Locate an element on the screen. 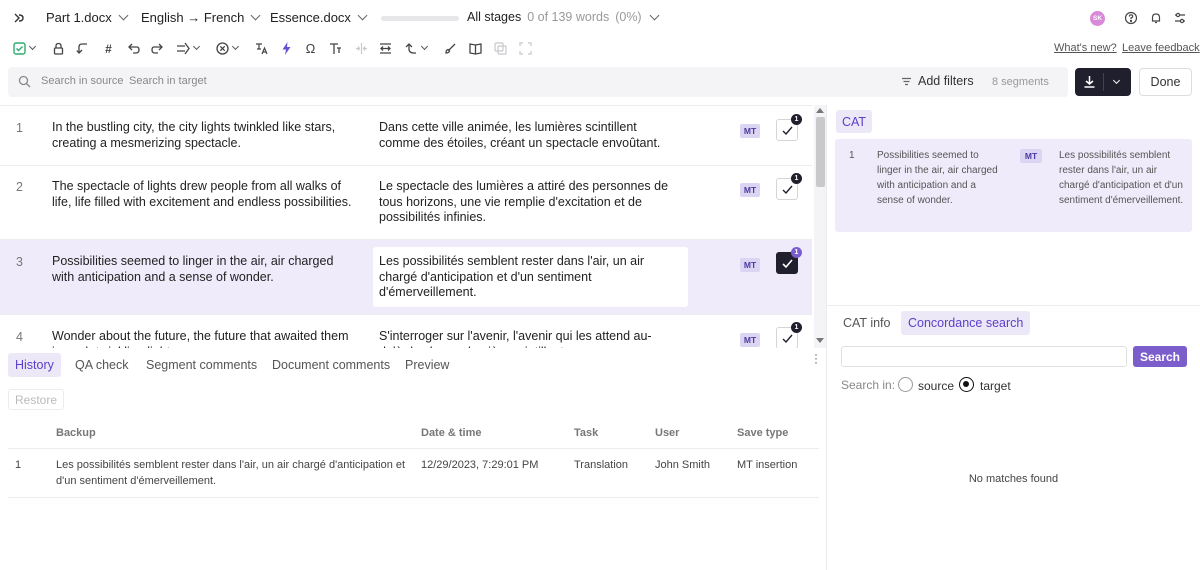 This screenshot has height=570, width=1200. search-button: Search is located at coordinates (1160, 356).